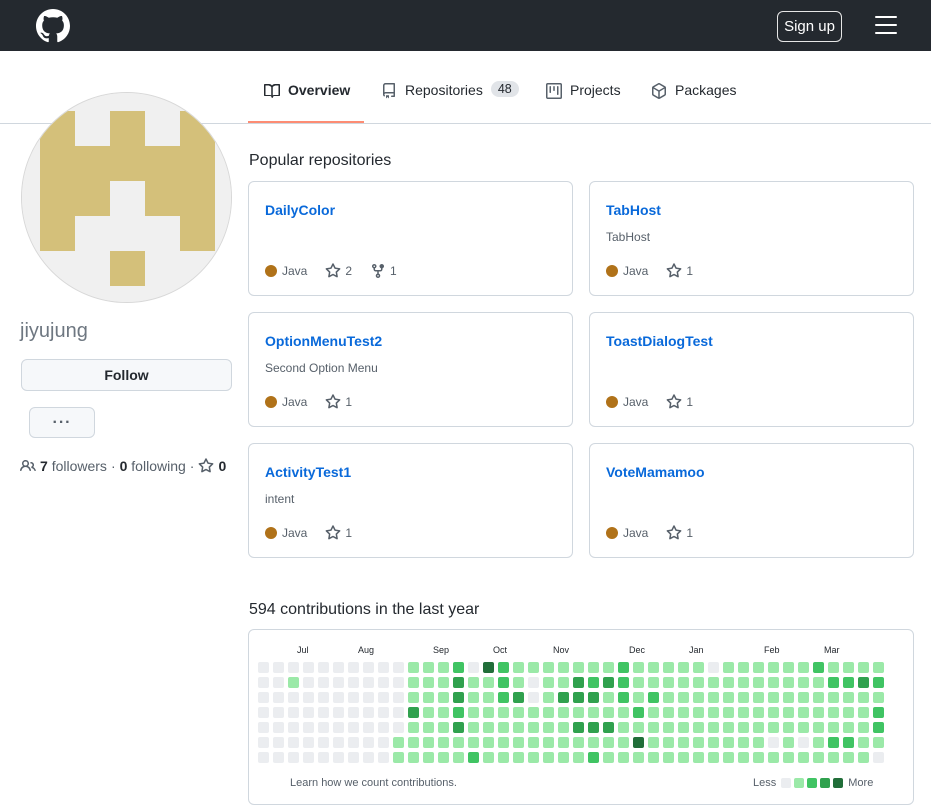  Describe the element at coordinates (126, 197) in the screenshot. I see `avatar` at that location.